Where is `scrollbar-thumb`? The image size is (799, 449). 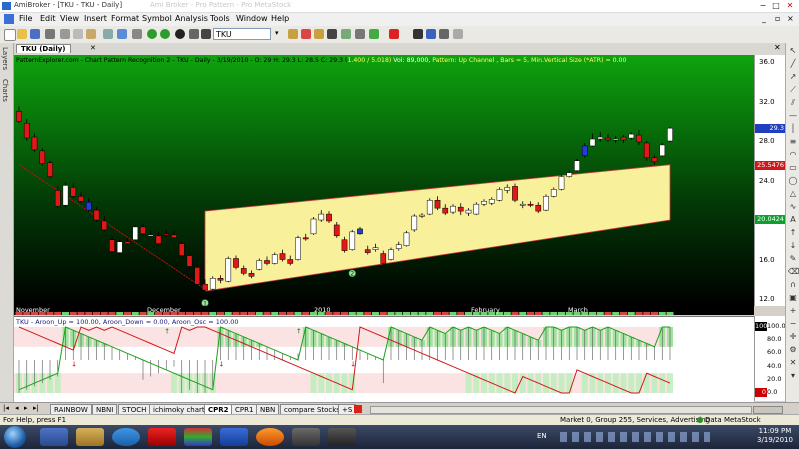
scrollbar-thumb is located at coordinates (768, 410).